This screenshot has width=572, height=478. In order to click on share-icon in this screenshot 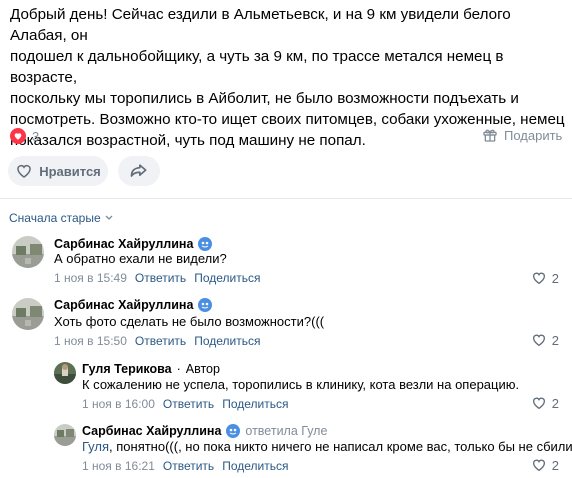, I will do `click(138, 170)`.